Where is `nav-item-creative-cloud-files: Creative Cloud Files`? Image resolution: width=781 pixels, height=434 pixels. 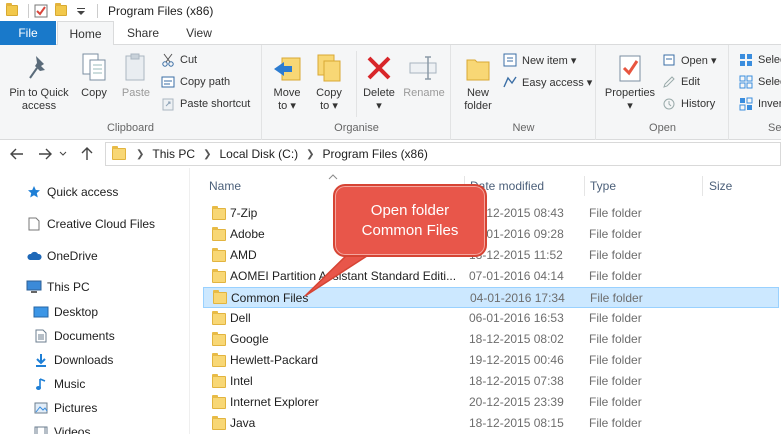
nav-item-creative-cloud-files: Creative Cloud Files is located at coordinates (90, 224).